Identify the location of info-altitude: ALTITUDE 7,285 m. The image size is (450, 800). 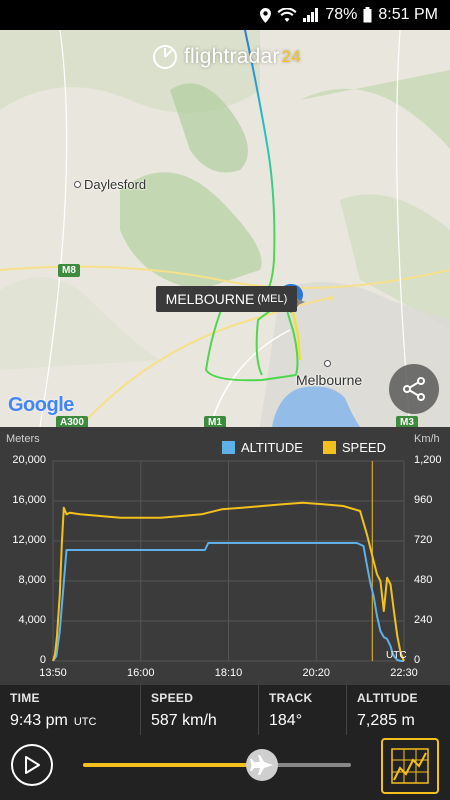
(398, 710).